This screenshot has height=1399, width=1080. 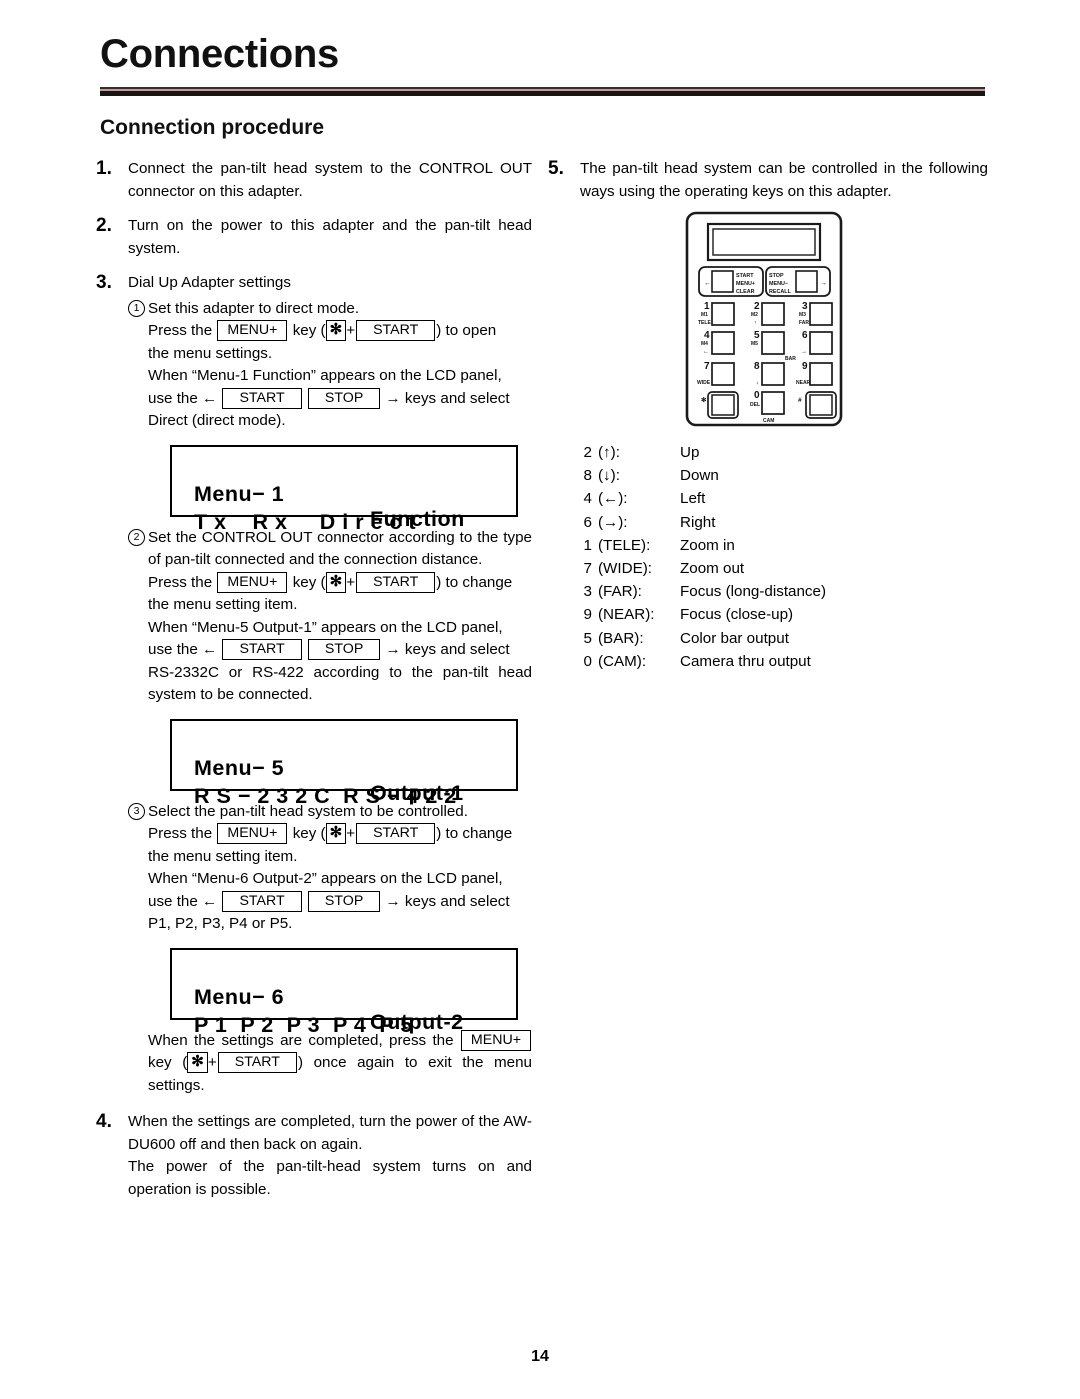 I want to click on substep-2-press-mid: key (, so click(x=309, y=582).